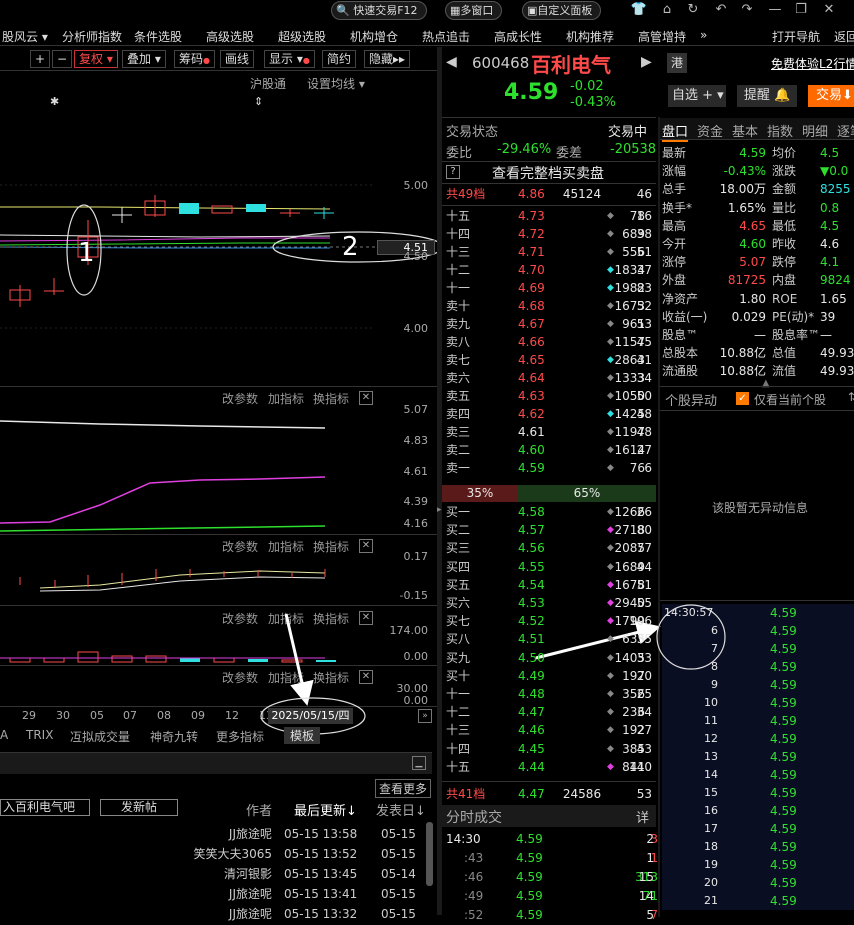 This screenshot has height=925, width=854. What do you see at coordinates (767, 96) in the screenshot?
I see `alert-button: 提醒 🔔` at bounding box center [767, 96].